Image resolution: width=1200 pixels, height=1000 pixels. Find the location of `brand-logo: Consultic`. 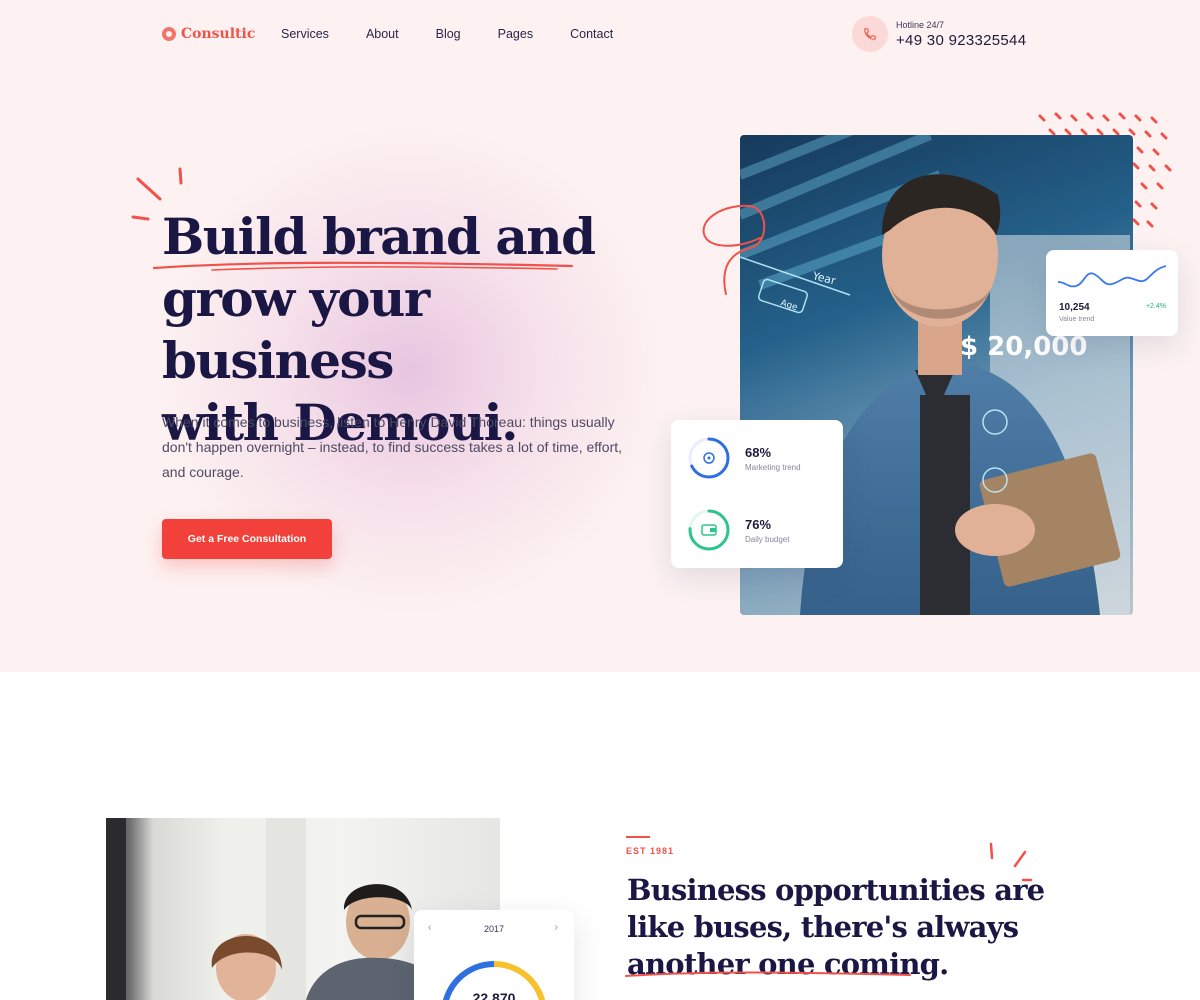

brand-logo: Consultic is located at coordinates (208, 34).